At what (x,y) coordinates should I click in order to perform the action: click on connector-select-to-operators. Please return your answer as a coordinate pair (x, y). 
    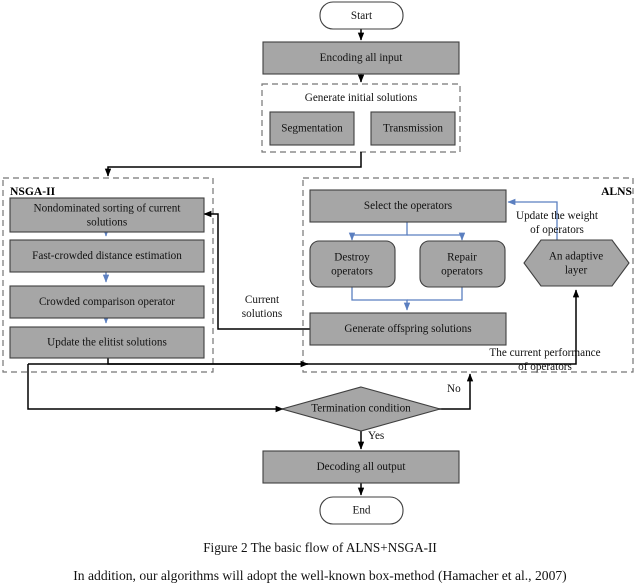
    Looking at the image, I should click on (407, 231).